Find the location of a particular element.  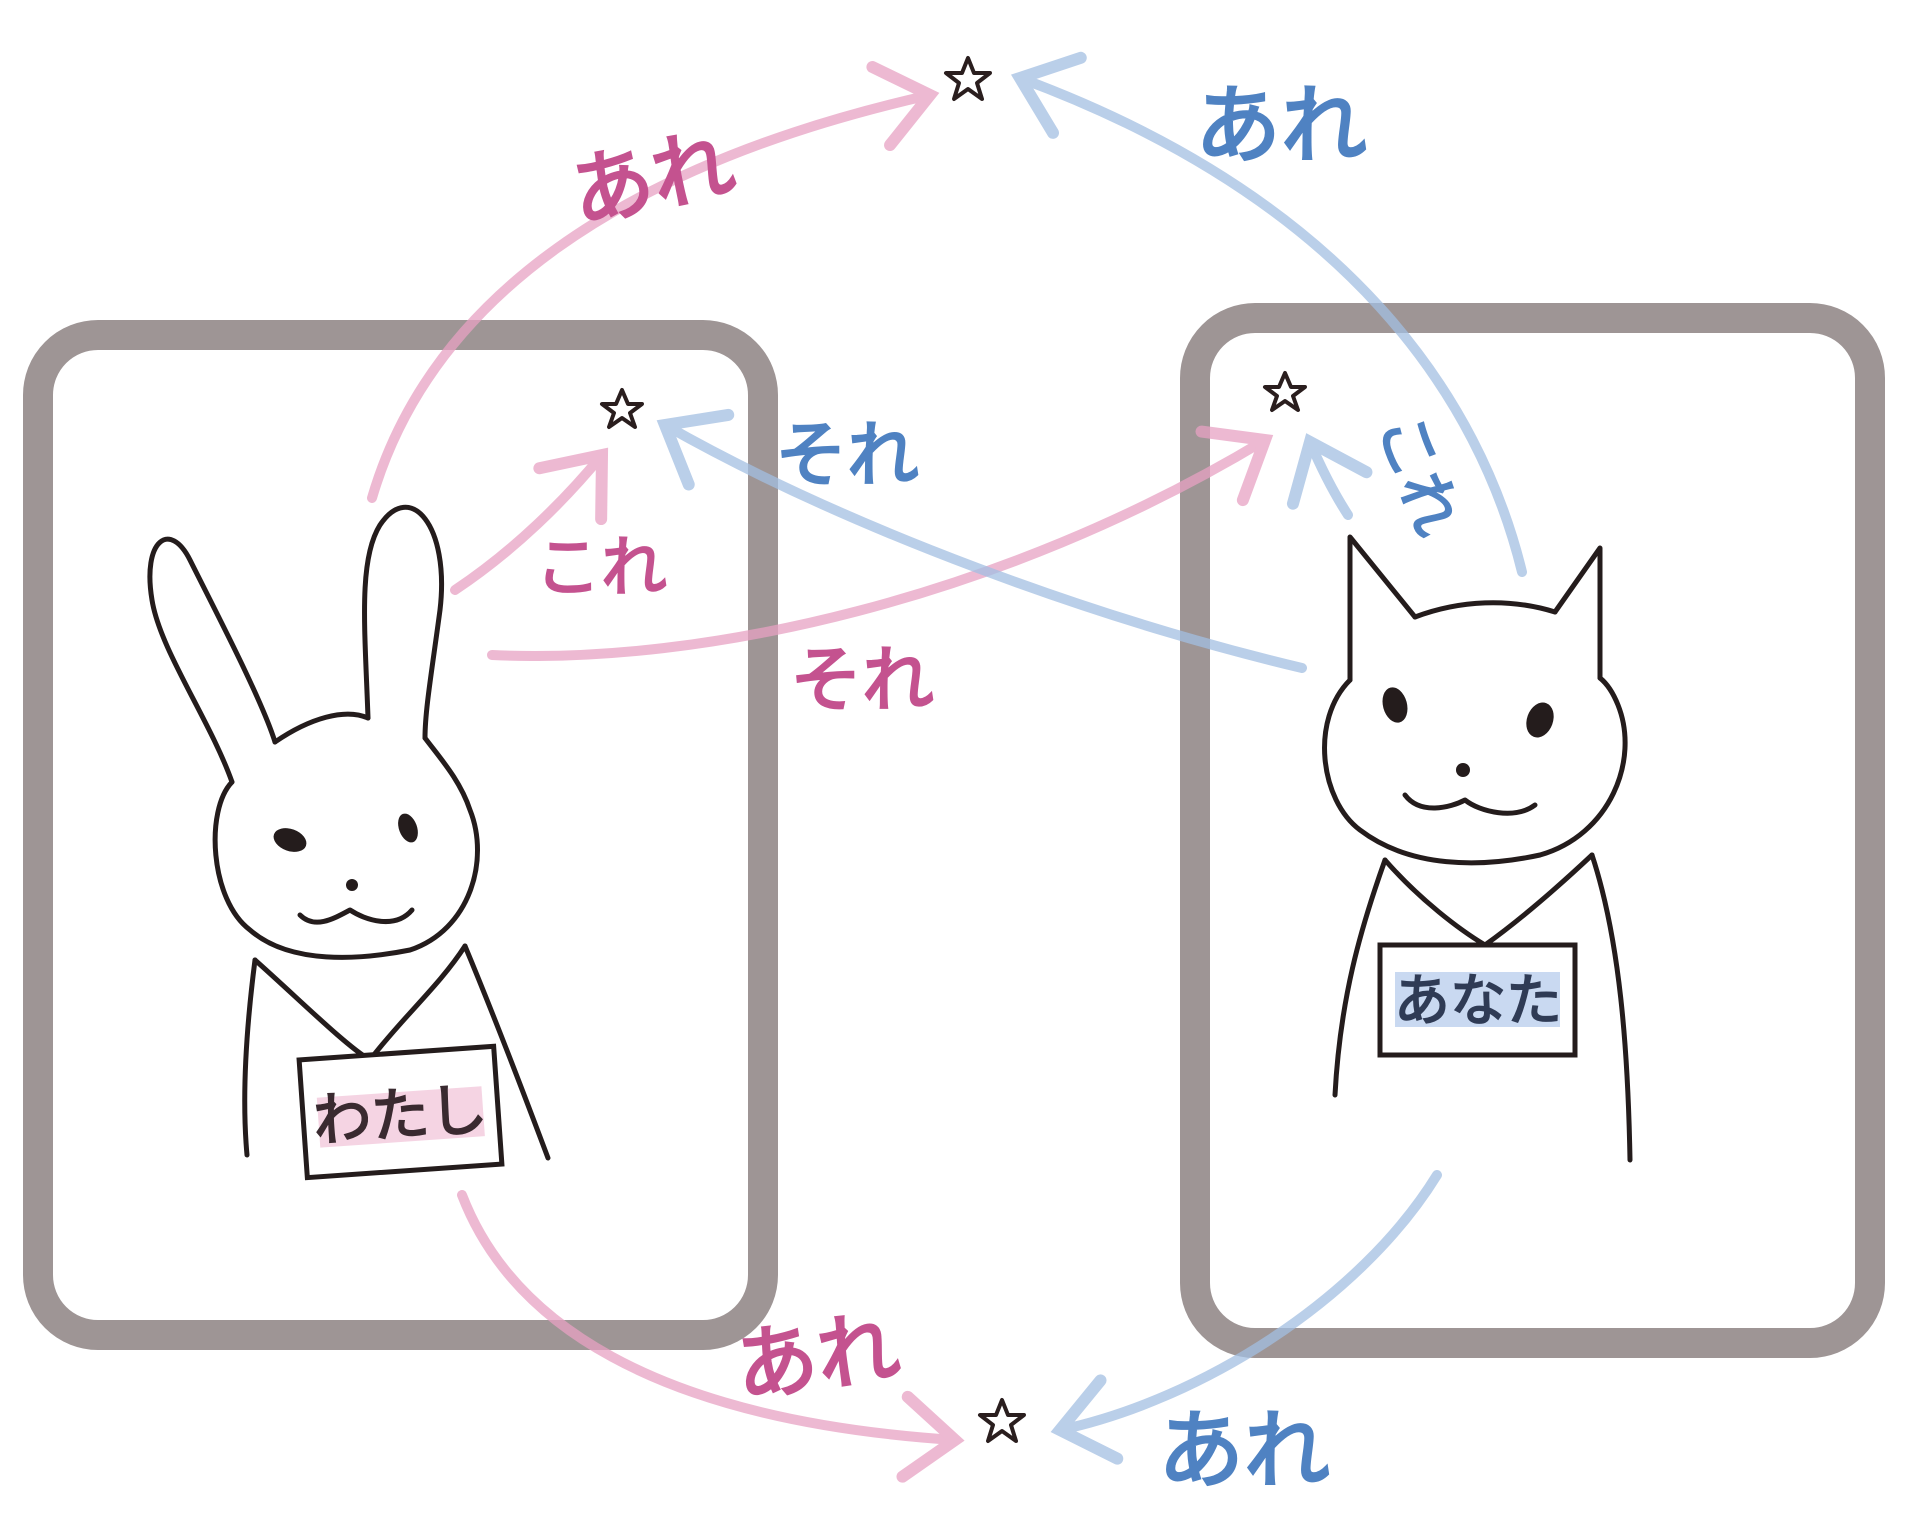

speaker-kore-label: これ is located at coordinates (601, 567).